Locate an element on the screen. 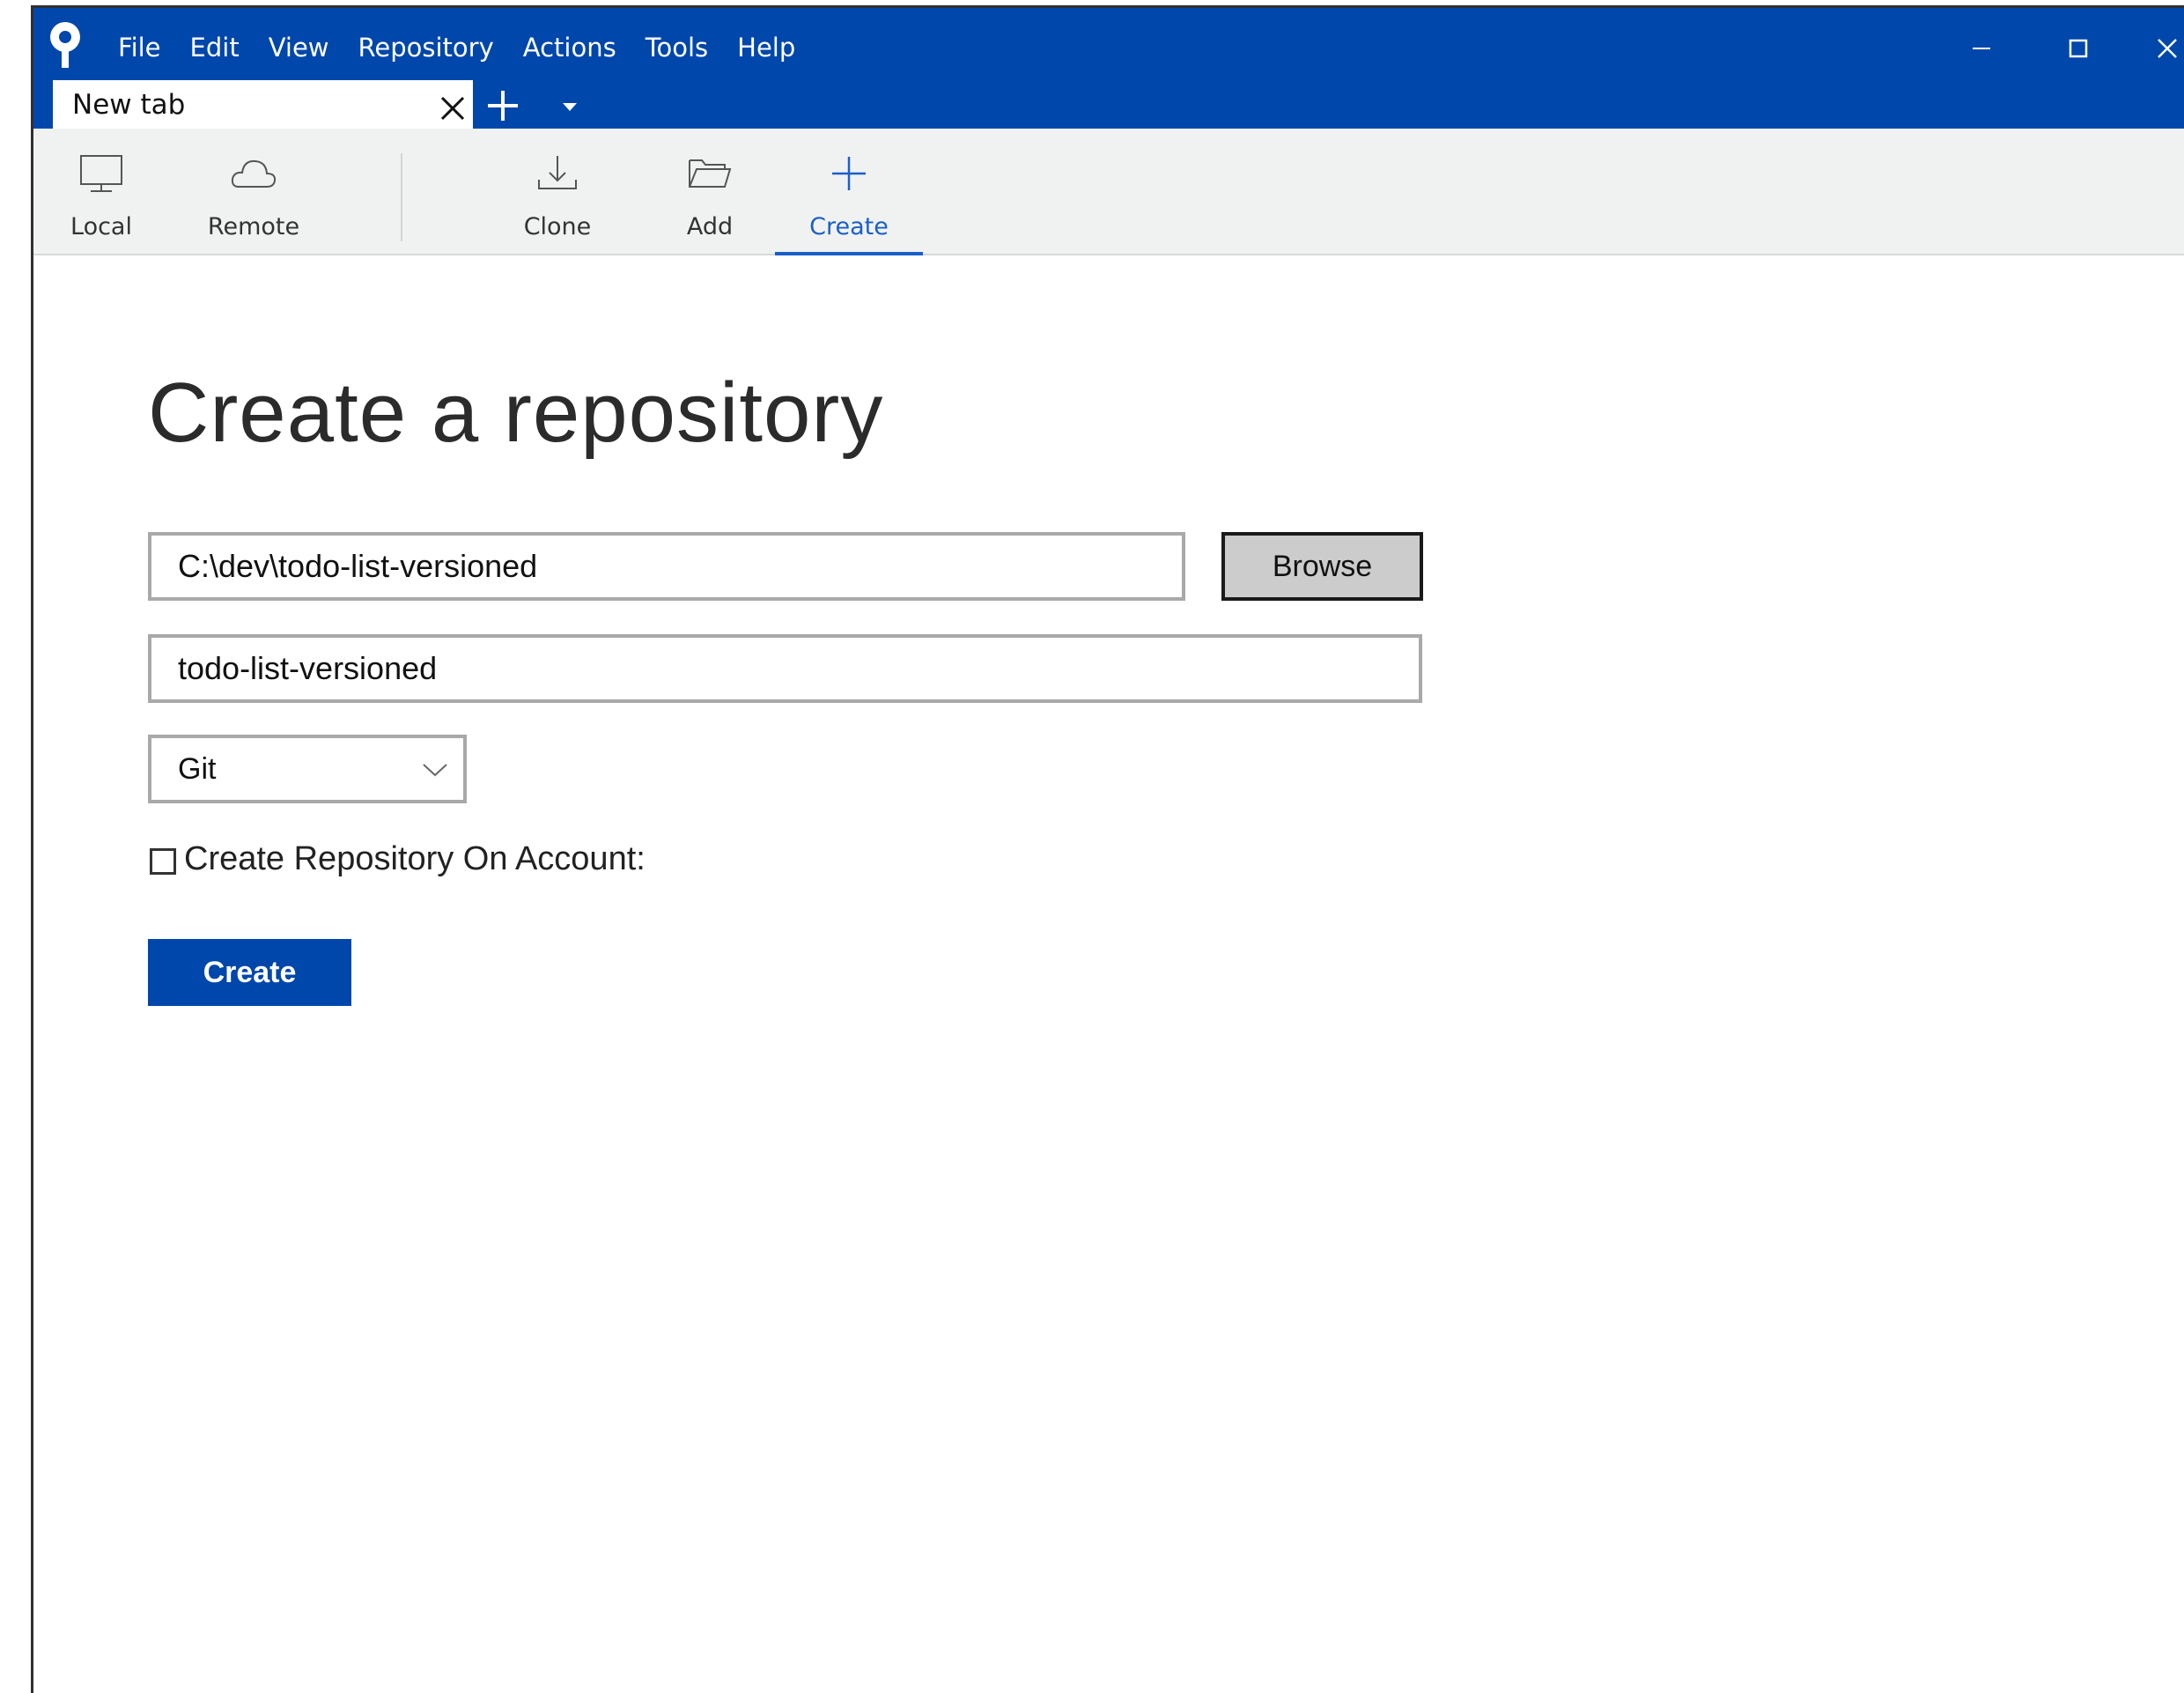  menu-view: View is located at coordinates (299, 47).